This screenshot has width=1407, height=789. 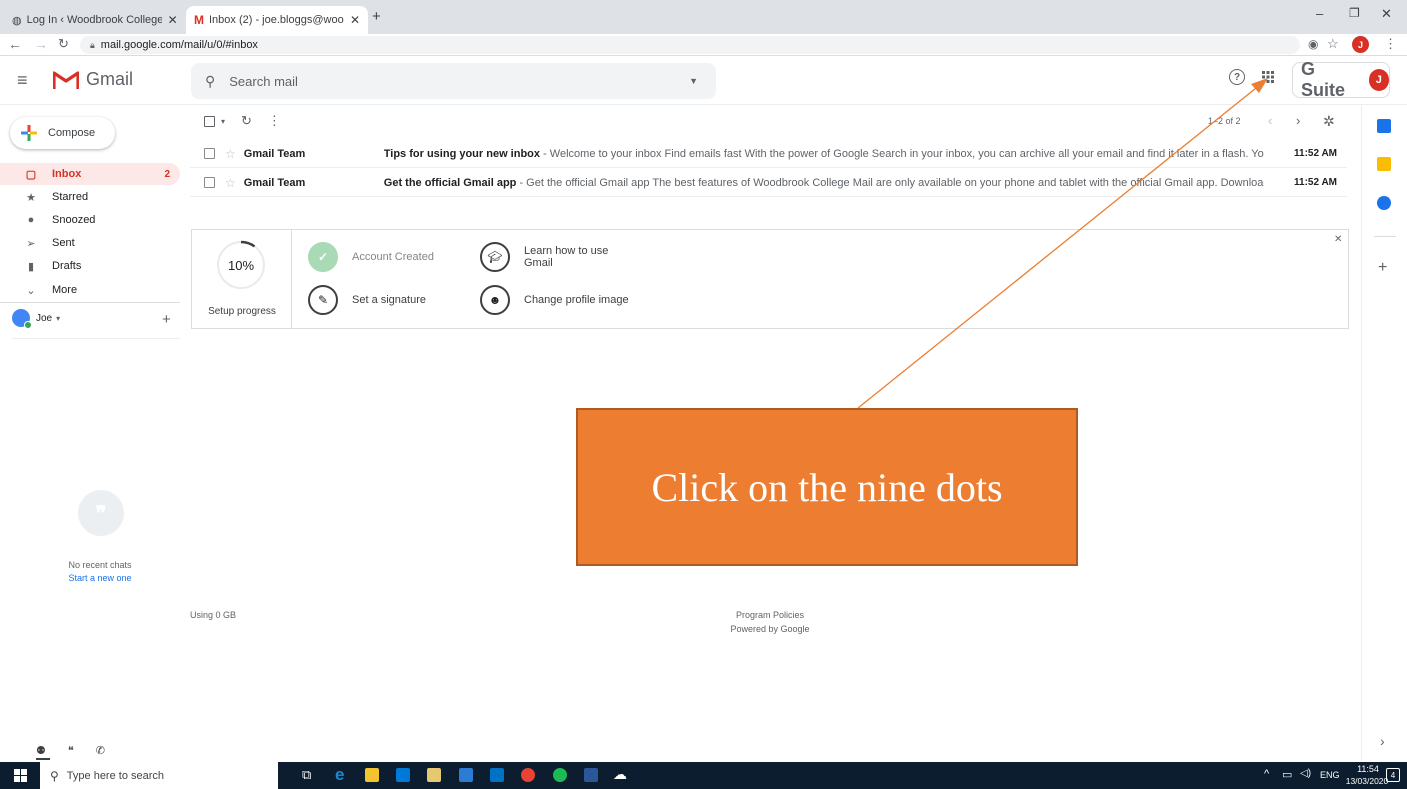 I want to click on language-indicator: ENG, so click(x=1330, y=775).